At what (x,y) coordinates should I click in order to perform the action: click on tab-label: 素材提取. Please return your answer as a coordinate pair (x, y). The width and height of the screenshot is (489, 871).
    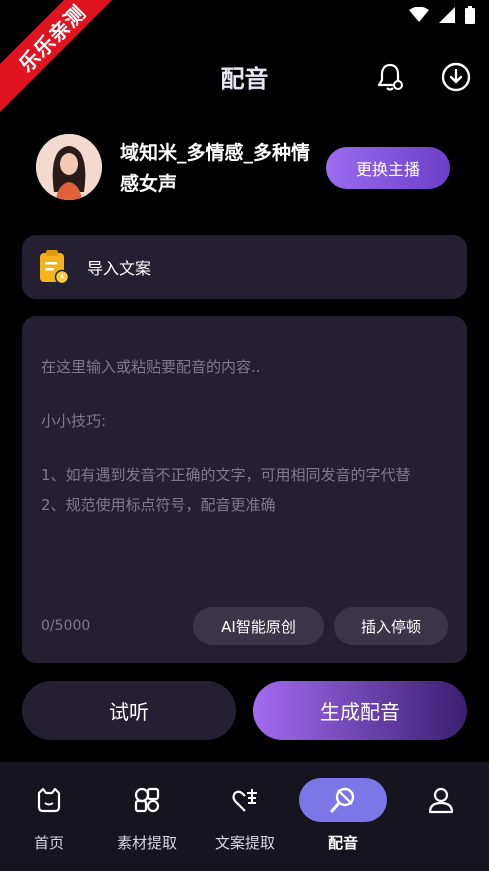
    Looking at the image, I should click on (146, 843).